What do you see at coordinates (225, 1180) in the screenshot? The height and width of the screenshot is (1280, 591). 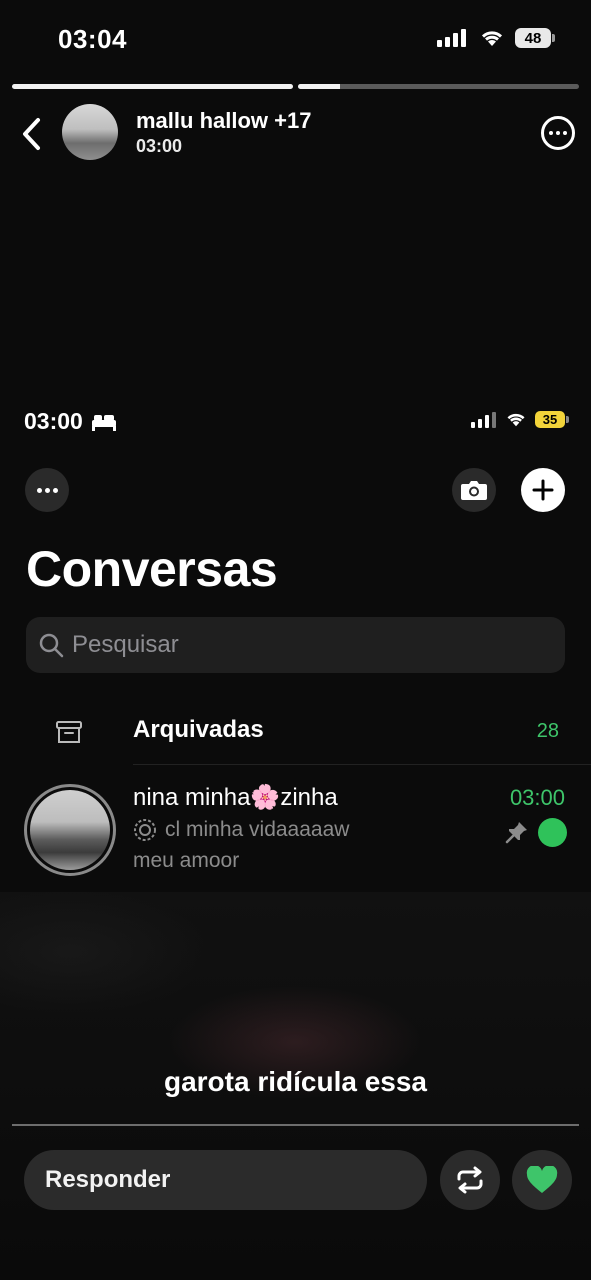 I see `reply-input: Responder` at bounding box center [225, 1180].